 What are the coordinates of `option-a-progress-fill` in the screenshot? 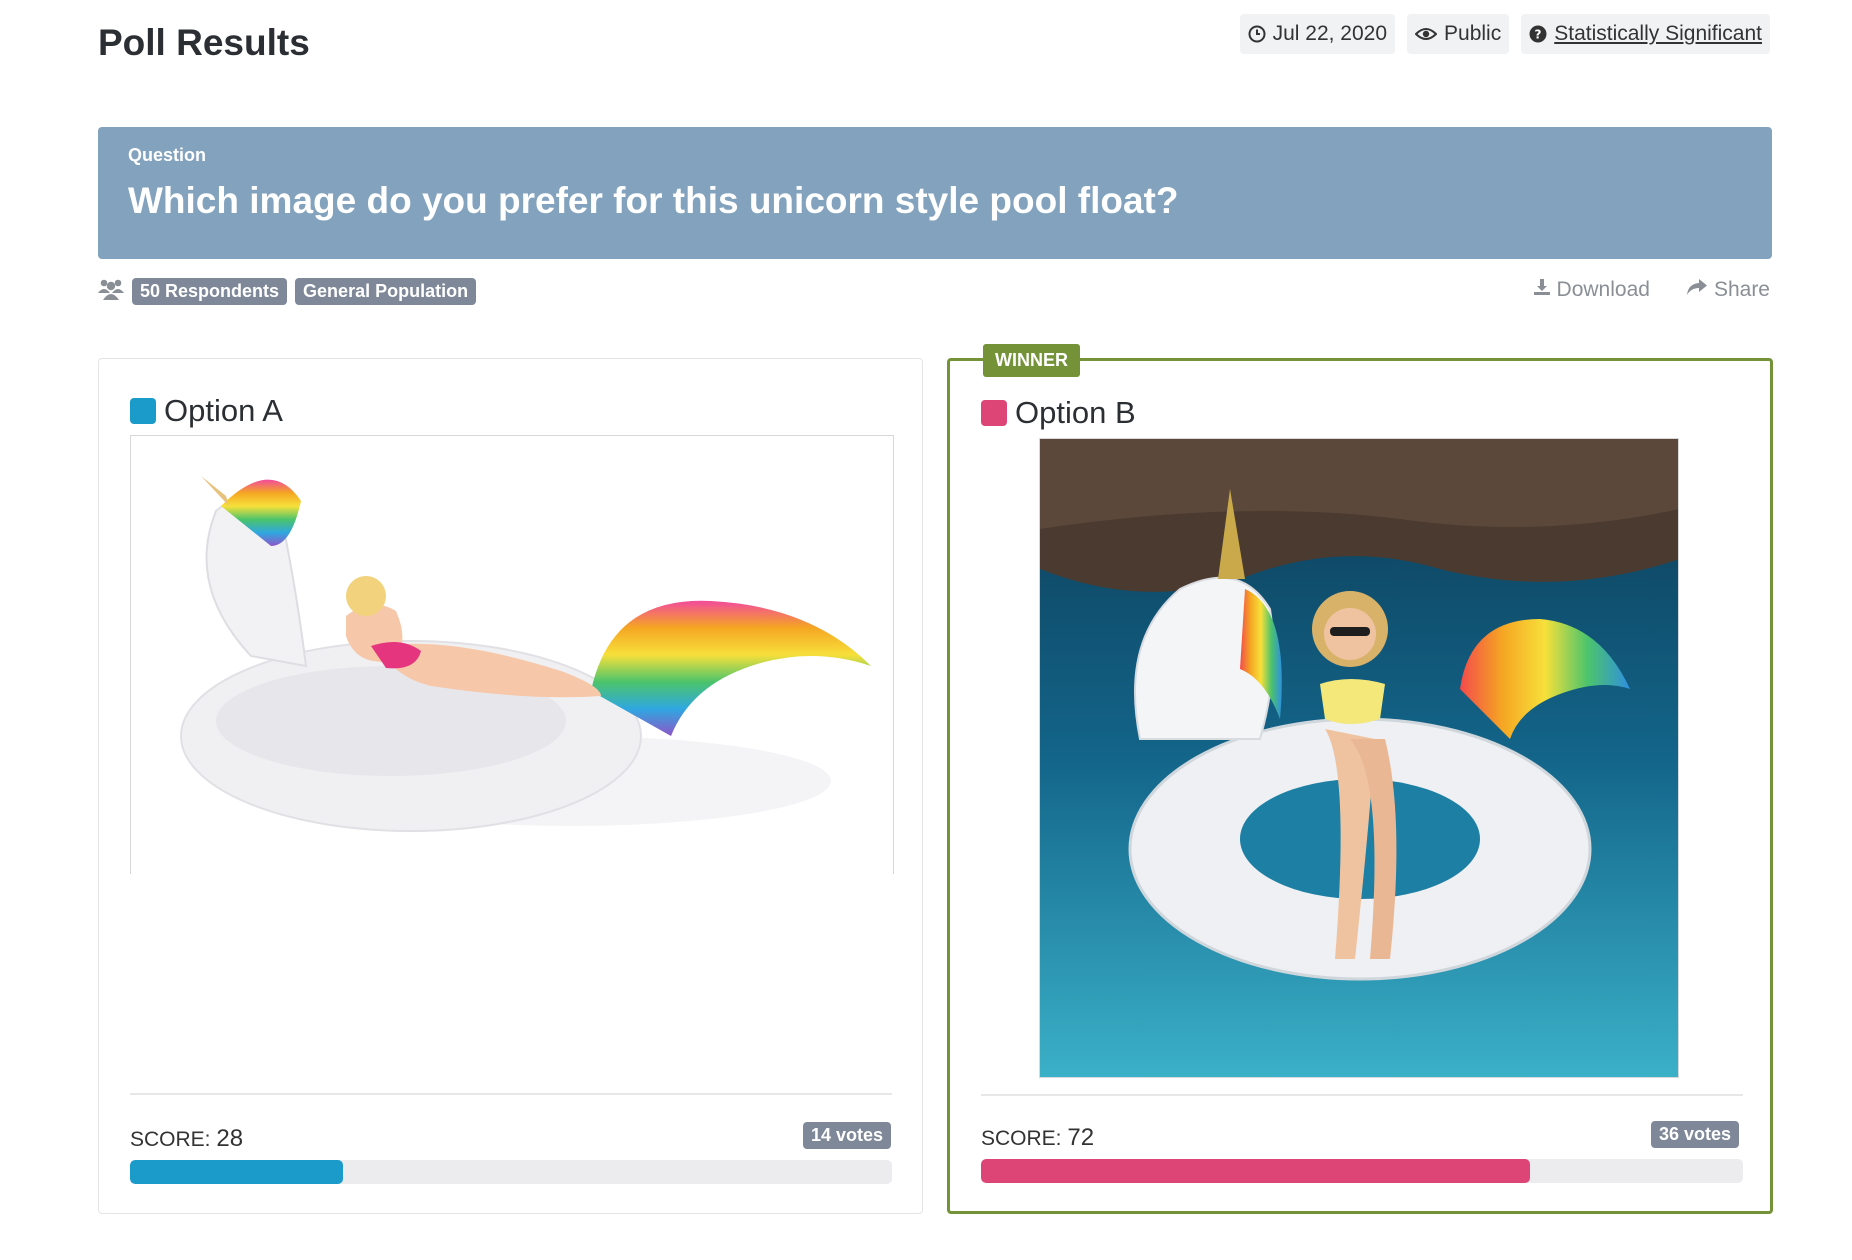 It's located at (237, 1172).